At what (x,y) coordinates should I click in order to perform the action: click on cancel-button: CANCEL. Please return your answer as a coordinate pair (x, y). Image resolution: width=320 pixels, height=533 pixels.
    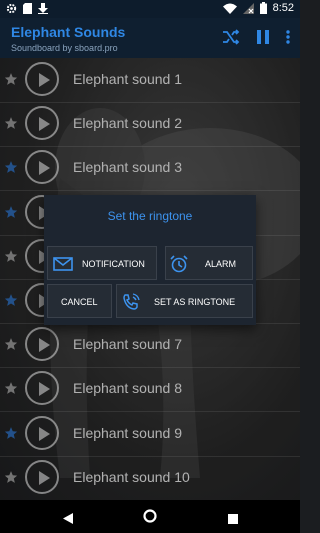
    Looking at the image, I should click on (79, 301).